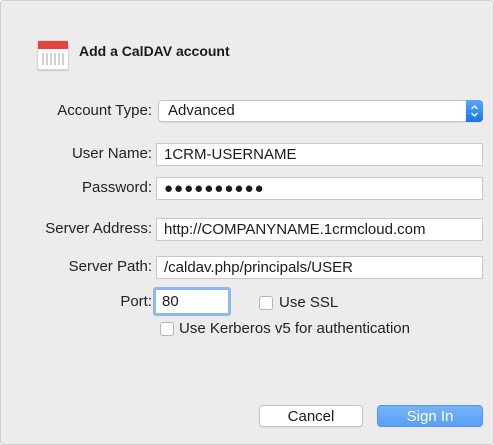 This screenshot has height=445, width=494. I want to click on user-name-field: 1CRM-USERNAME, so click(319, 154).